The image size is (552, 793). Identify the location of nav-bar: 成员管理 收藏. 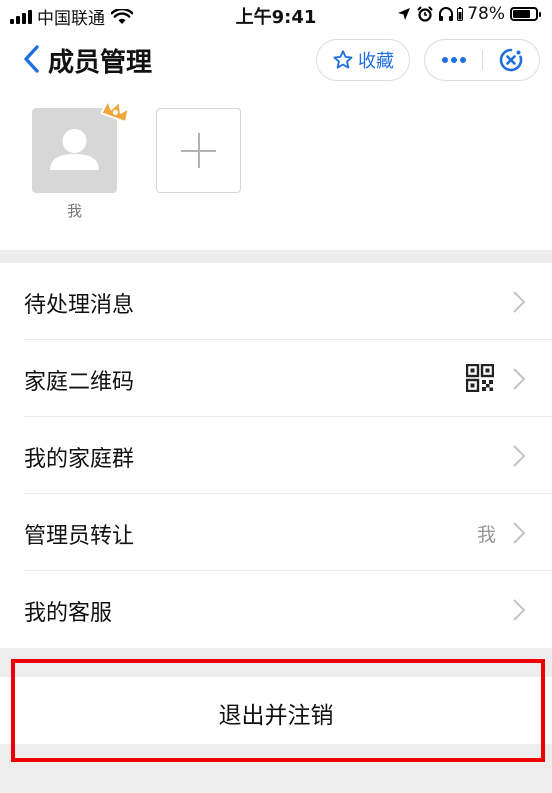
(276, 60).